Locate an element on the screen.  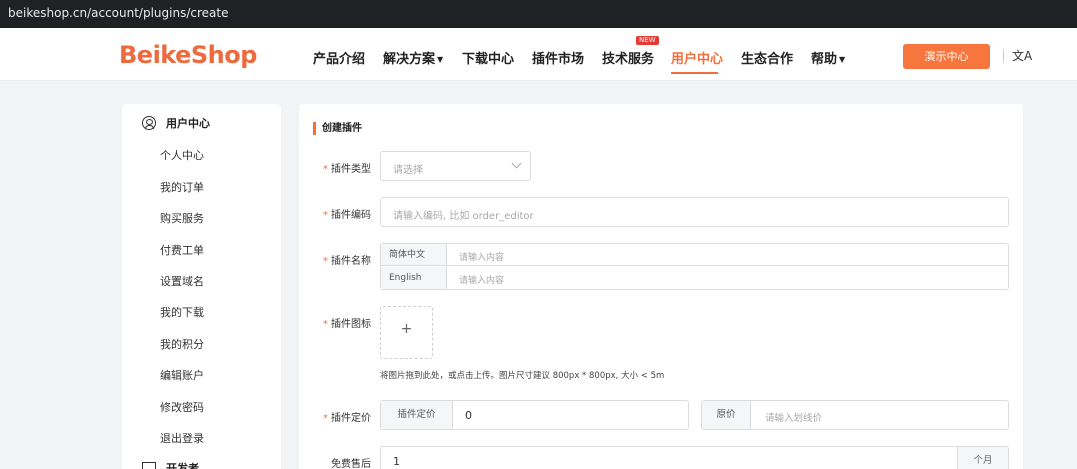
sidebar-item-downloads: 我的下载 is located at coordinates (182, 312).